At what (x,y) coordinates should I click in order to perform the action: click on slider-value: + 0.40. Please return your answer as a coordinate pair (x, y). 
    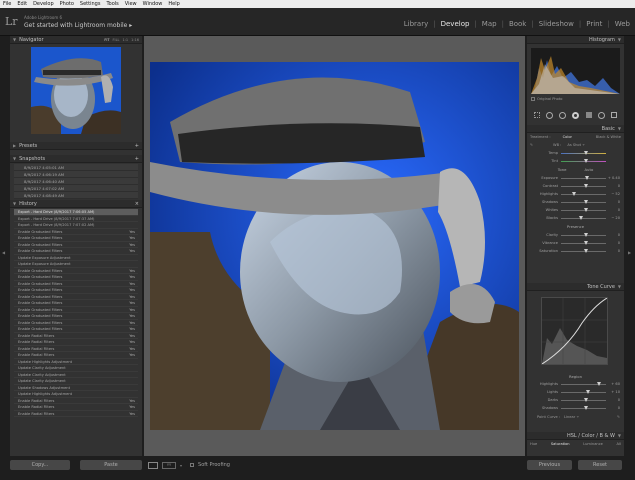
    Looking at the image, I should click on (613, 178).